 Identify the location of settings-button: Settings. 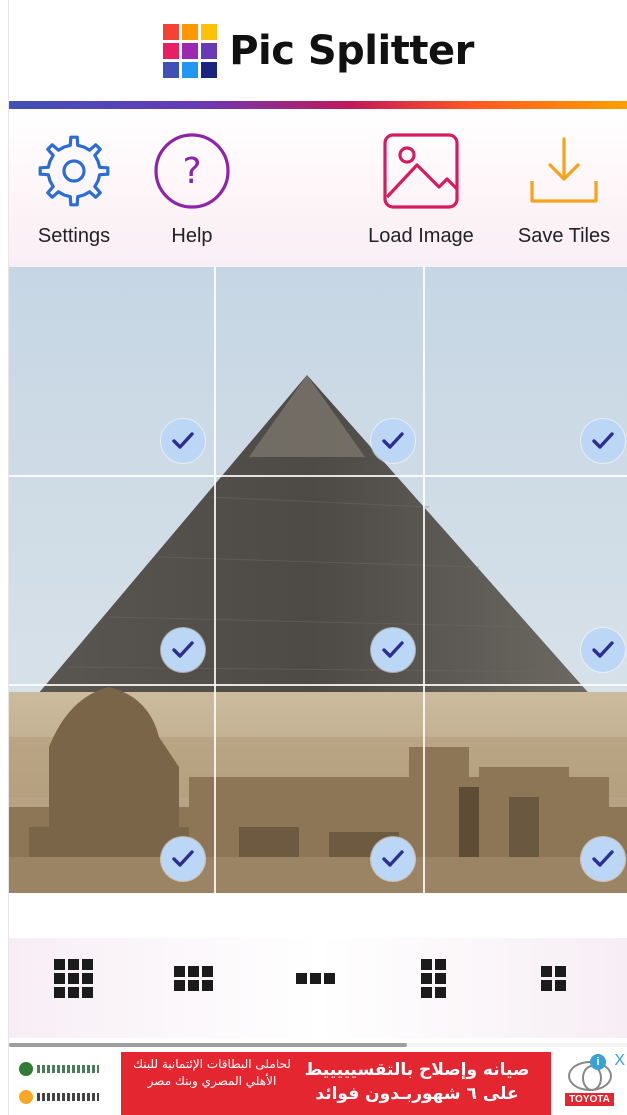
(74, 189).